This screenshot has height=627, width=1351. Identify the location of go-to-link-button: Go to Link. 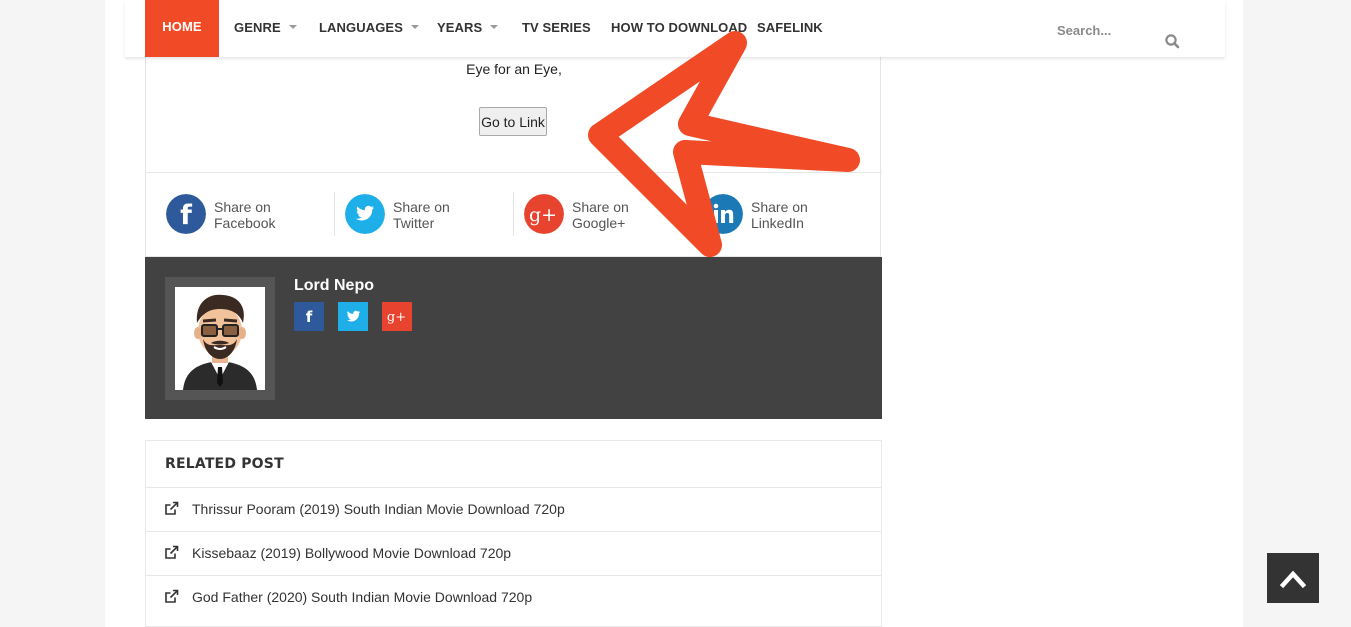
(513, 121).